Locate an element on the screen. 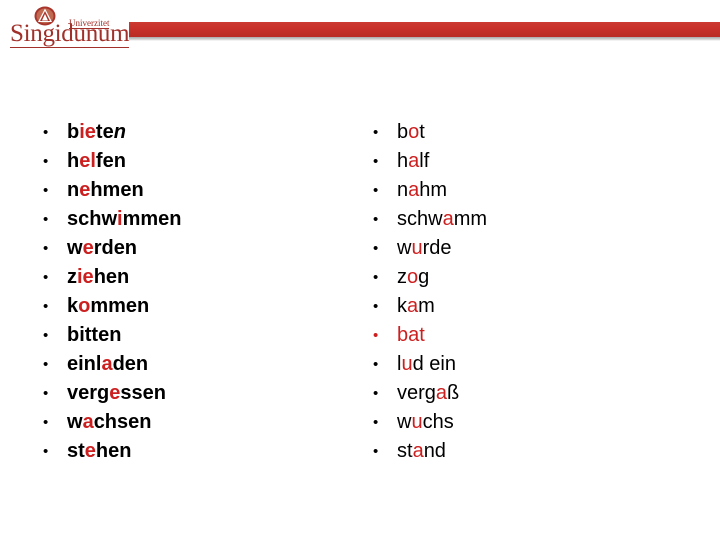 Image resolution: width=720 pixels, height=540 pixels. verb-text: ziehen is located at coordinates (98, 277).